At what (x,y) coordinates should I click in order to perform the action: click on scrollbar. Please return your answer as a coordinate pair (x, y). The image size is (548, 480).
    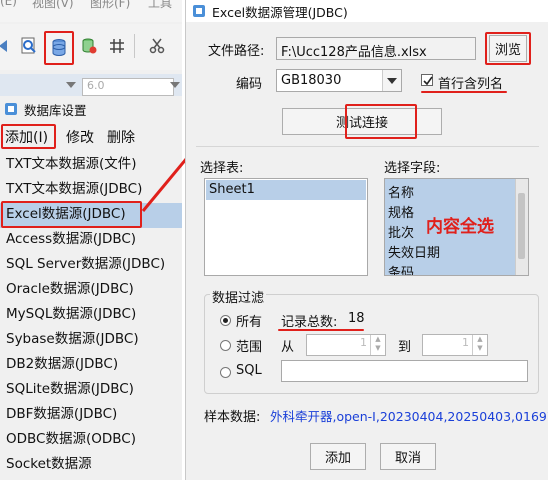
    Looking at the image, I should click on (521, 227).